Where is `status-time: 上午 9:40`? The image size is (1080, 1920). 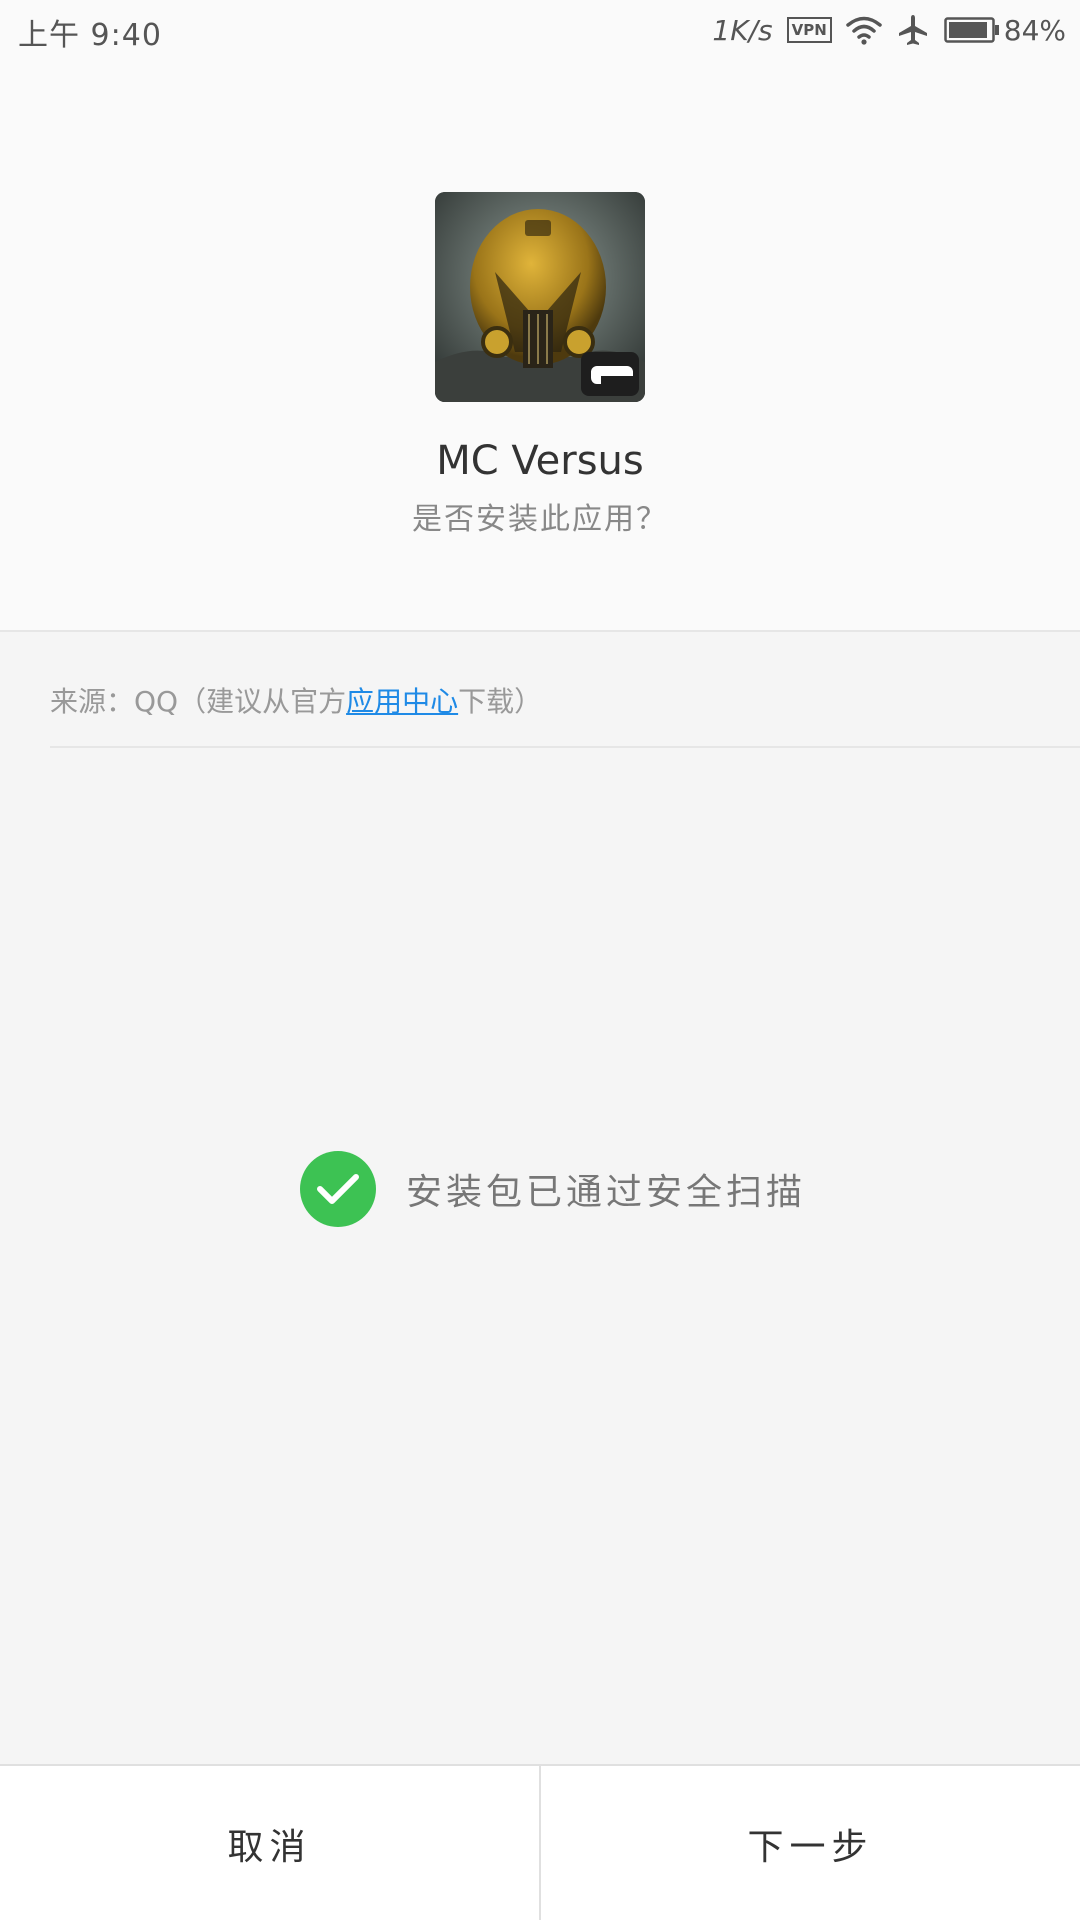
status-time: 上午 9:40 is located at coordinates (90, 35).